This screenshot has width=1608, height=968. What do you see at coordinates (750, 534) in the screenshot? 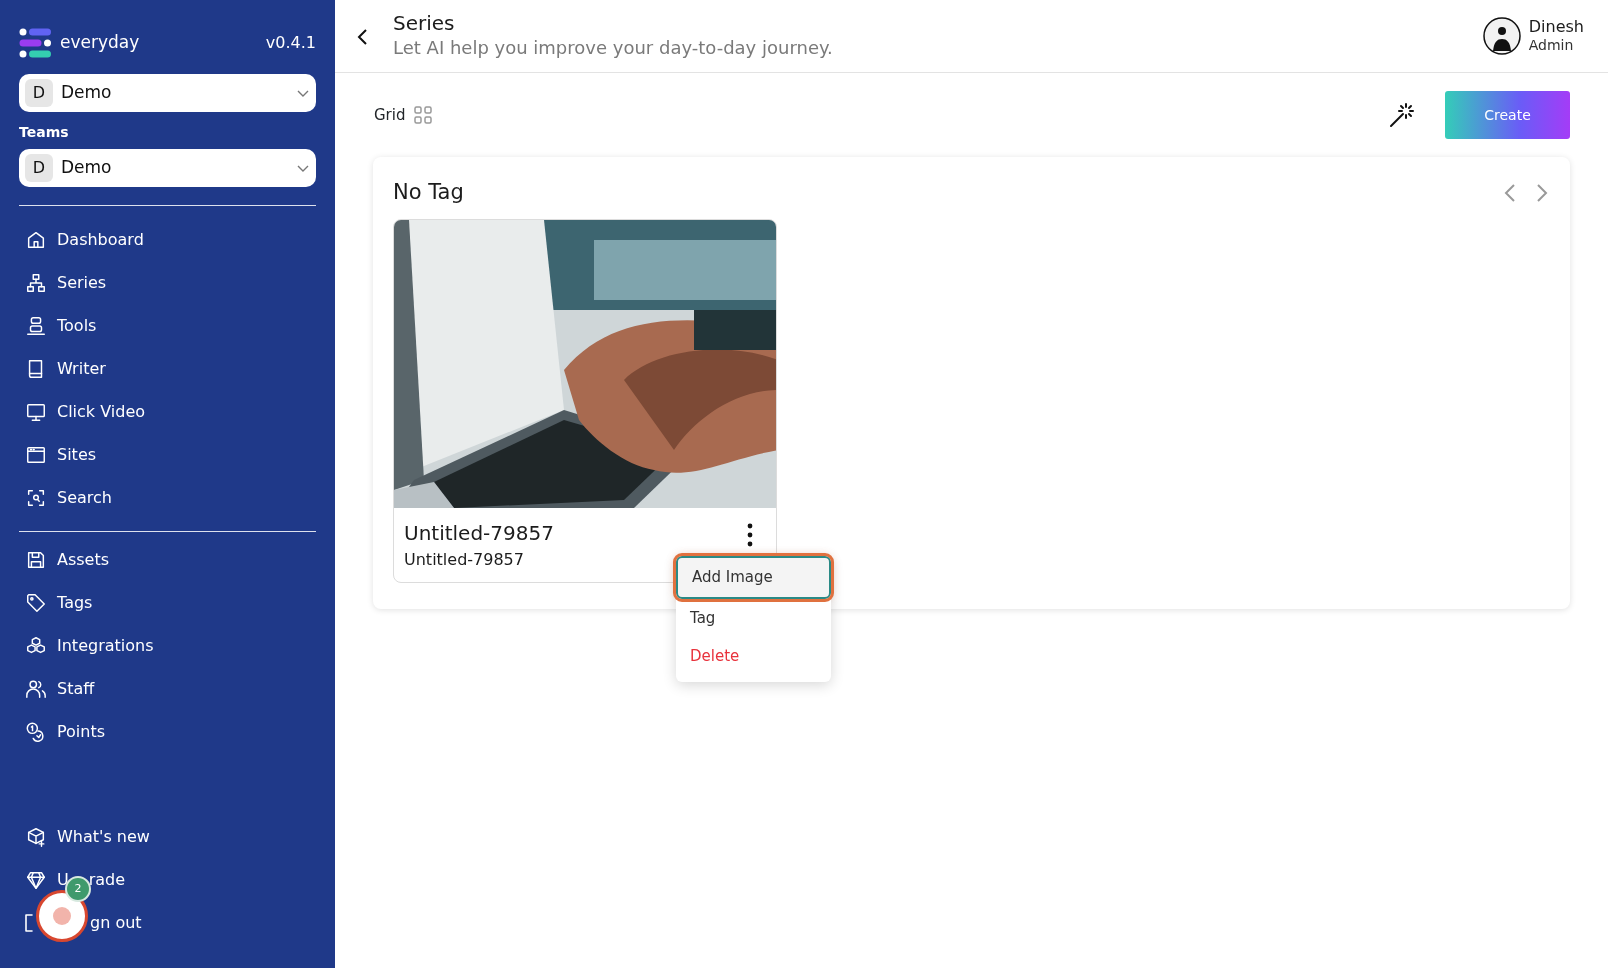
I see `more-options-button` at bounding box center [750, 534].